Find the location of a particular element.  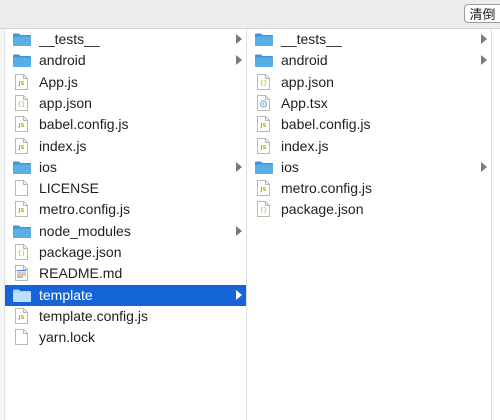

folder-row-template: template is located at coordinates (125, 295).